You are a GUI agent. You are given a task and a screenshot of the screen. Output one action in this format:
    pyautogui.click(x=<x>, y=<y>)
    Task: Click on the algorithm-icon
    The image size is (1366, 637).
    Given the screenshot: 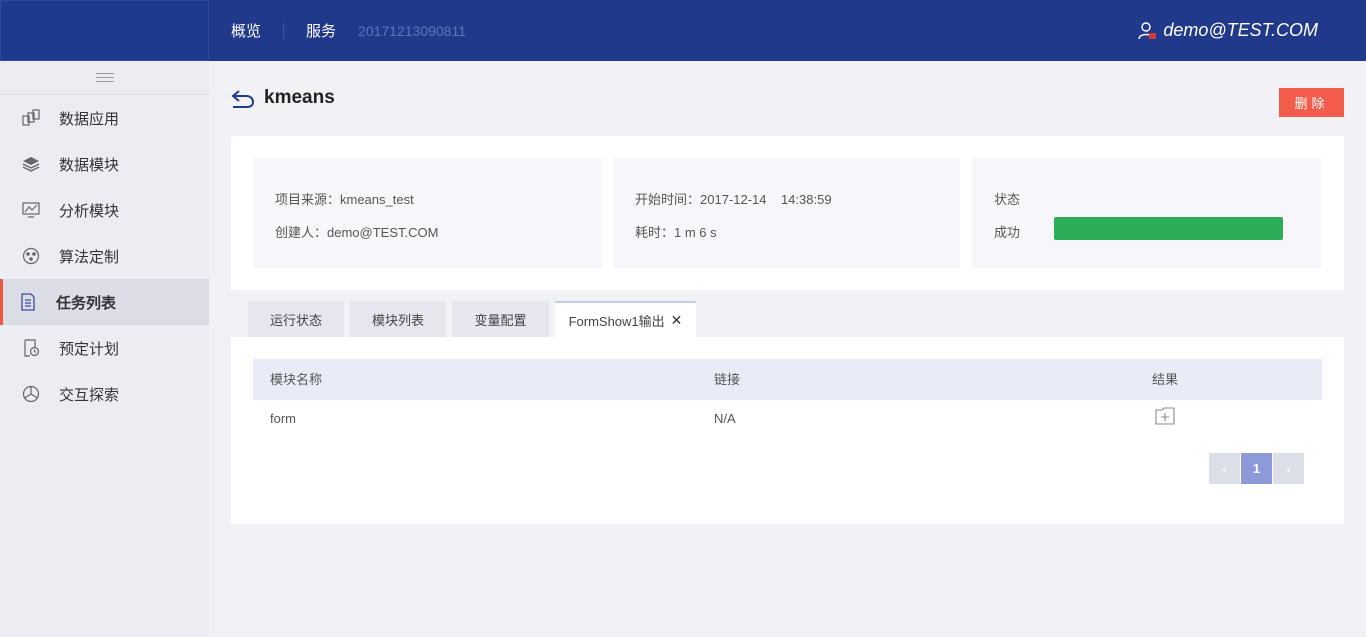 What is the action you would take?
    pyautogui.click(x=31, y=256)
    